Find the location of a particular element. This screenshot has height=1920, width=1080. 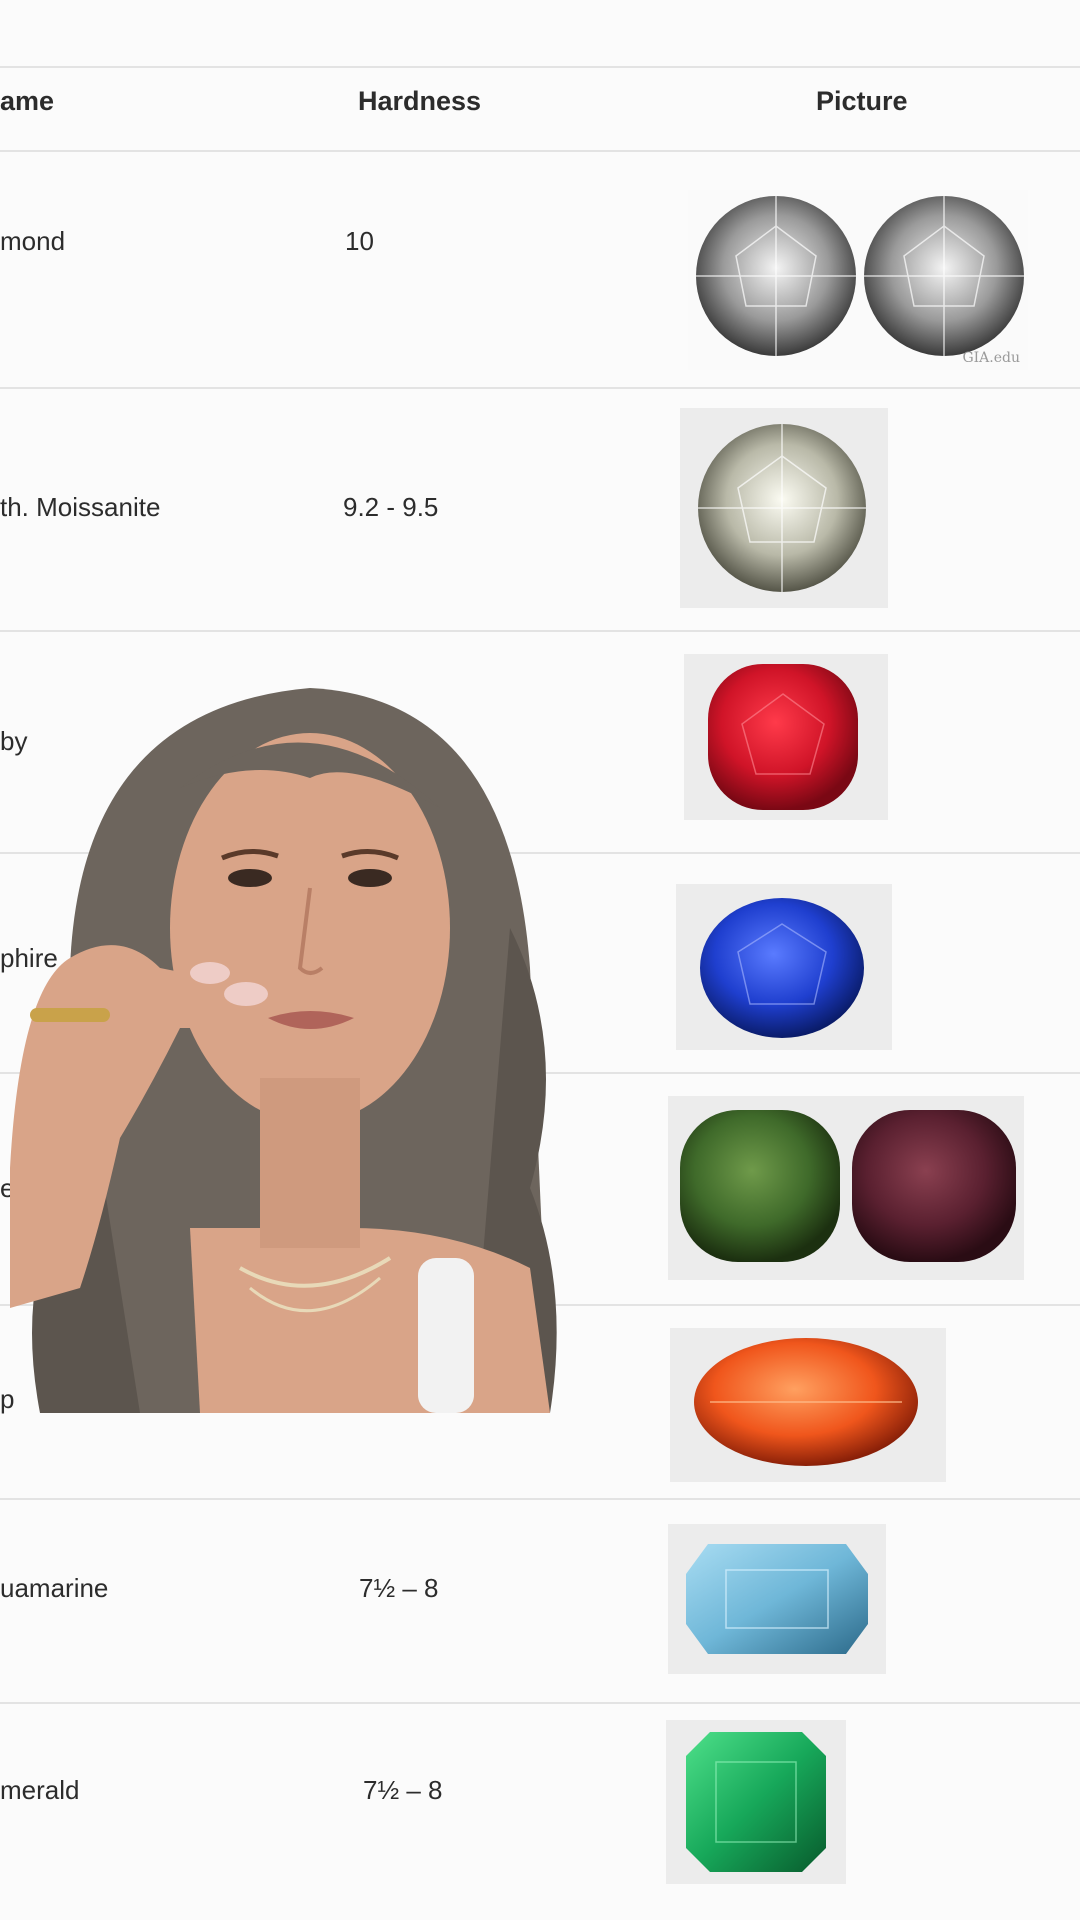

aquamarine-picture is located at coordinates (777, 1599).